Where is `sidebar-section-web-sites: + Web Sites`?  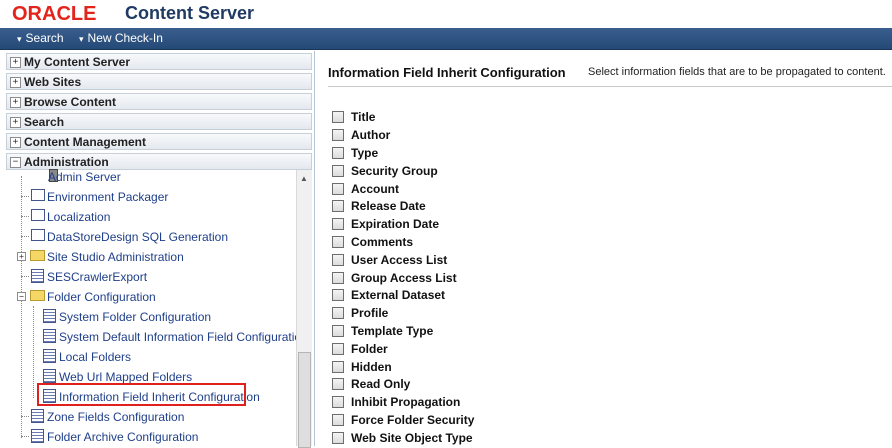
sidebar-section-web-sites: + Web Sites is located at coordinates (159, 81).